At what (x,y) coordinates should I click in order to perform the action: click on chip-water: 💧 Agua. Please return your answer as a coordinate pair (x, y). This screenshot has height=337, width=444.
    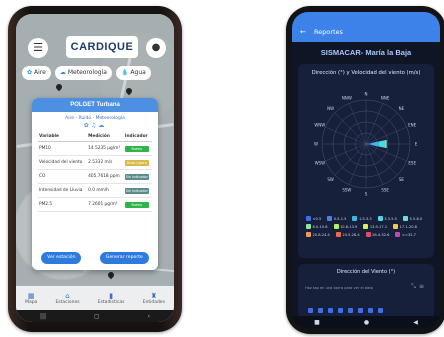
    Looking at the image, I should click on (133, 73).